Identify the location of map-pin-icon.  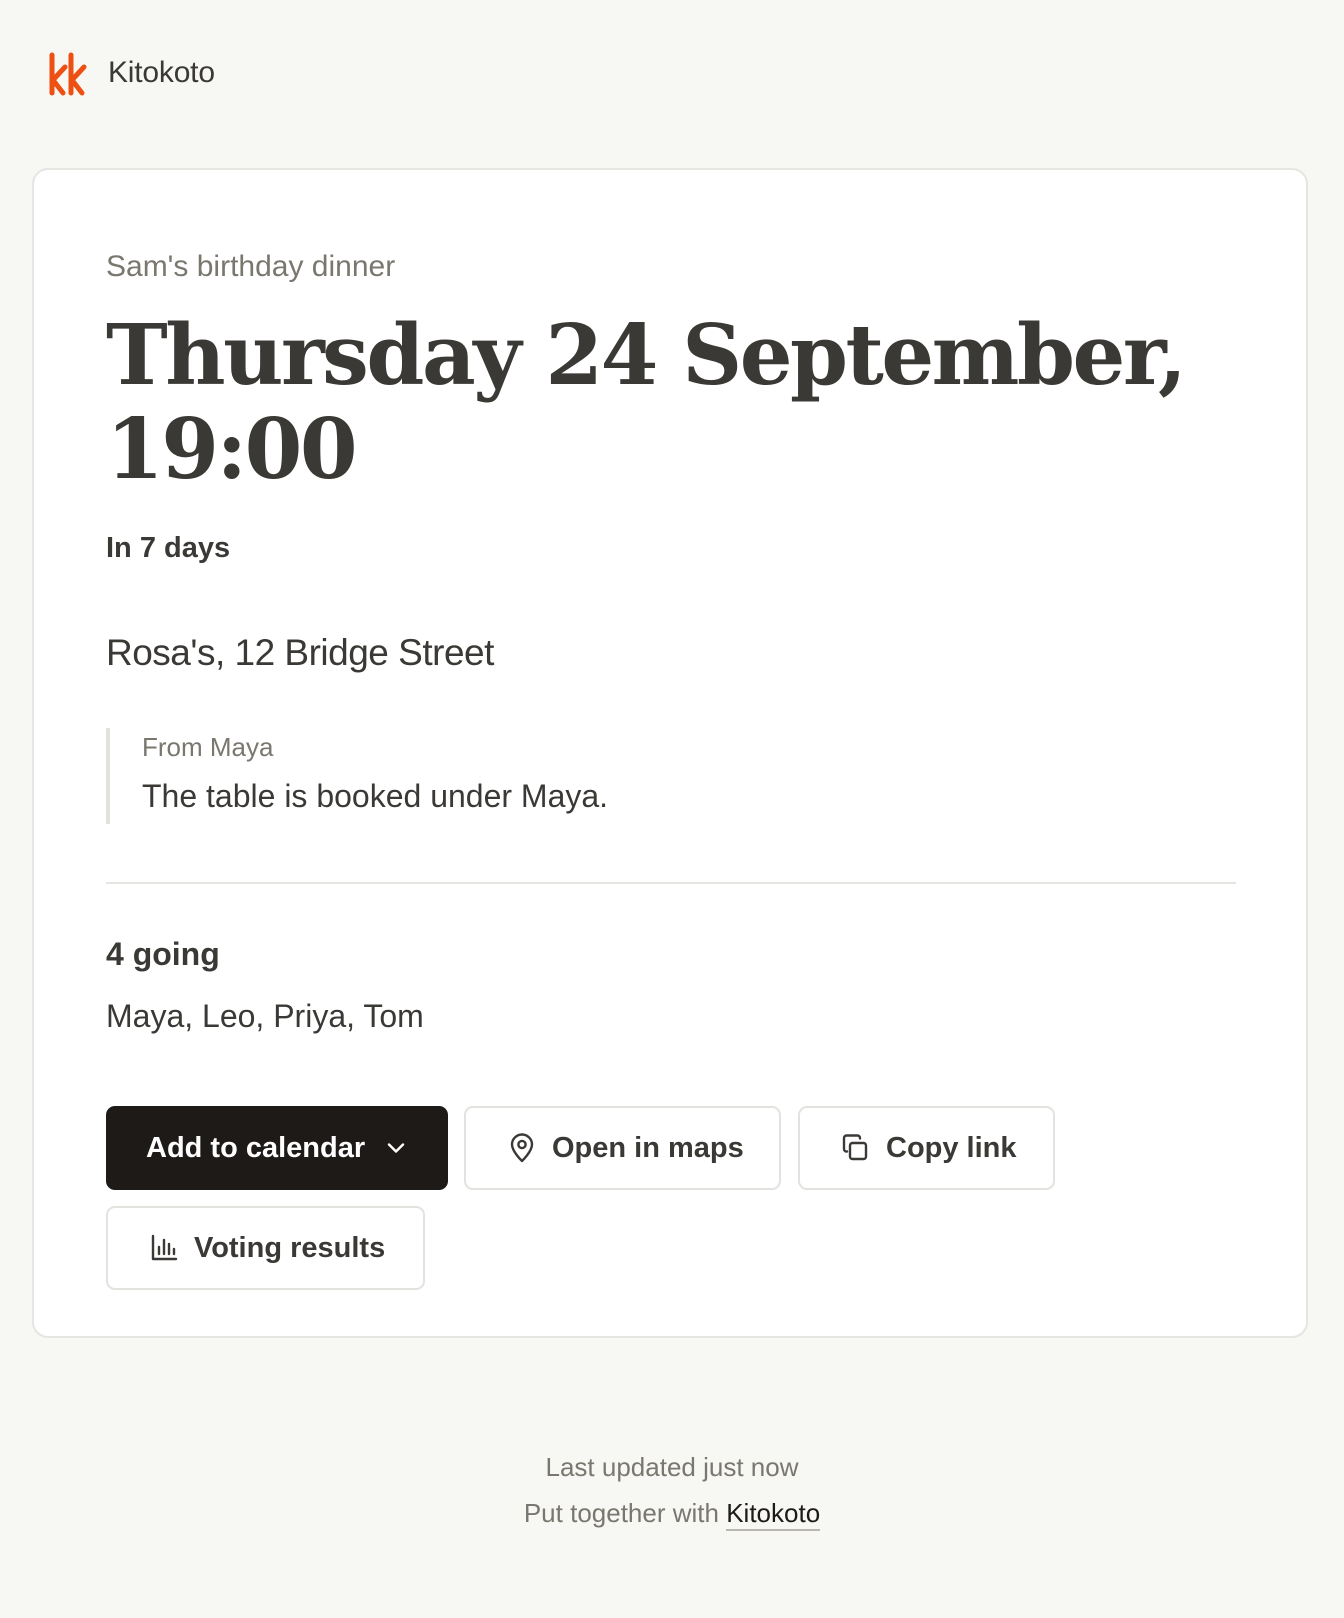
(522, 1148).